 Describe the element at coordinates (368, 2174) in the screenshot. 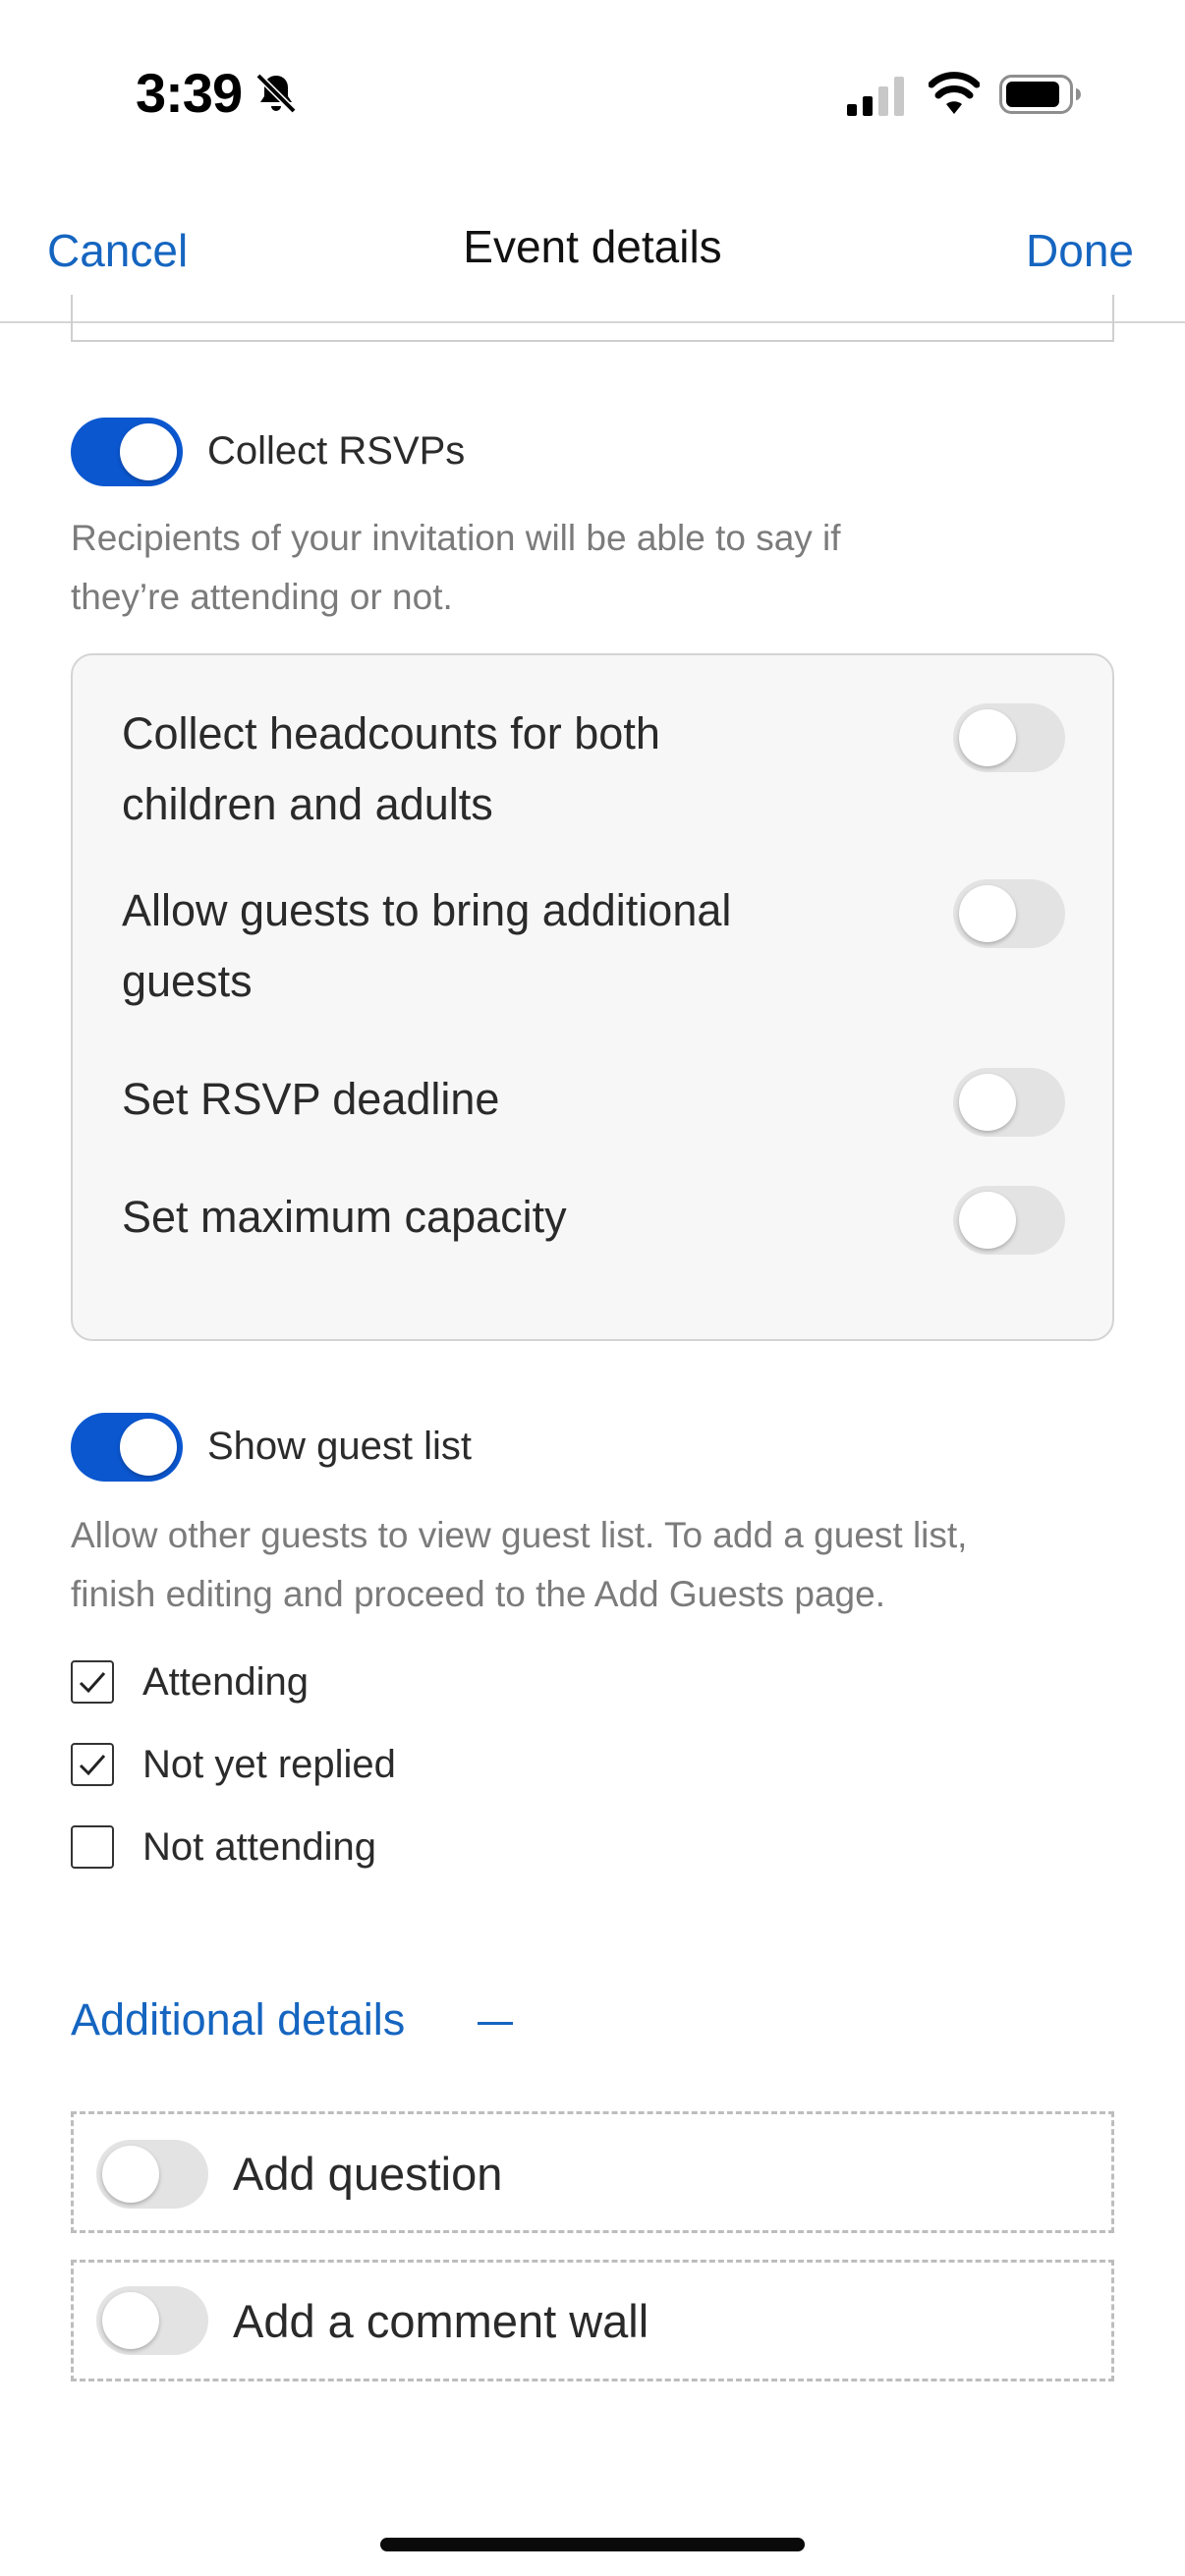

I see `add-question-label: Add question` at that location.